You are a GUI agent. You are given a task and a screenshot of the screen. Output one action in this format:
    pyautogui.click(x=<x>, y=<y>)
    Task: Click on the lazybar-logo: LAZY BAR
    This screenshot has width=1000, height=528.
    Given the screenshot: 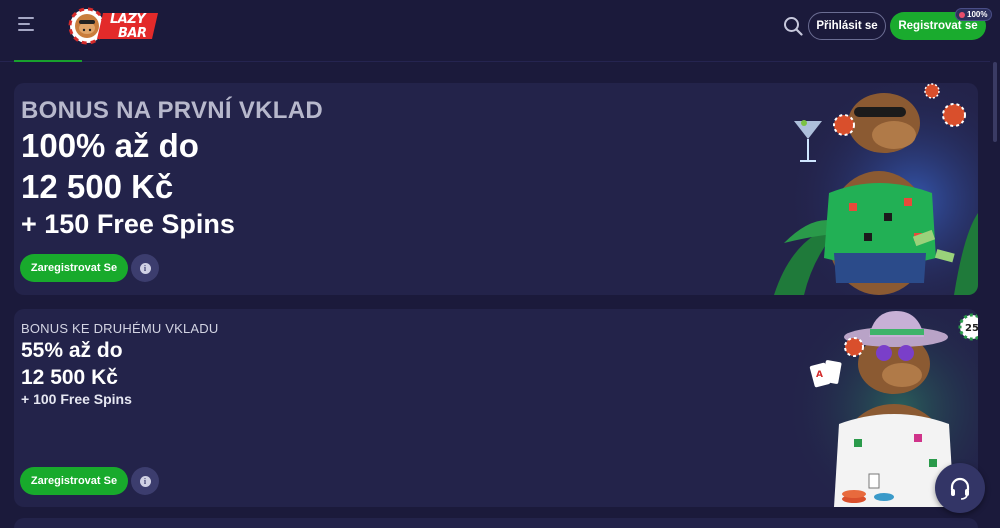 What is the action you would take?
    pyautogui.click(x=114, y=26)
    